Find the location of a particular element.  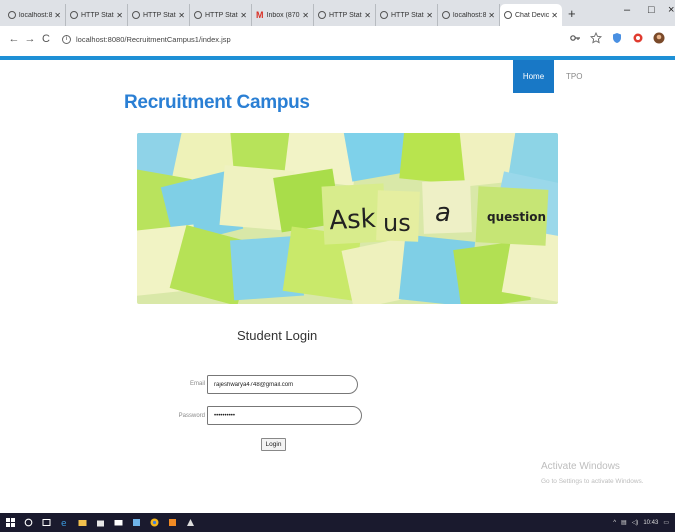

clock: 10:43 is located at coordinates (650, 523).